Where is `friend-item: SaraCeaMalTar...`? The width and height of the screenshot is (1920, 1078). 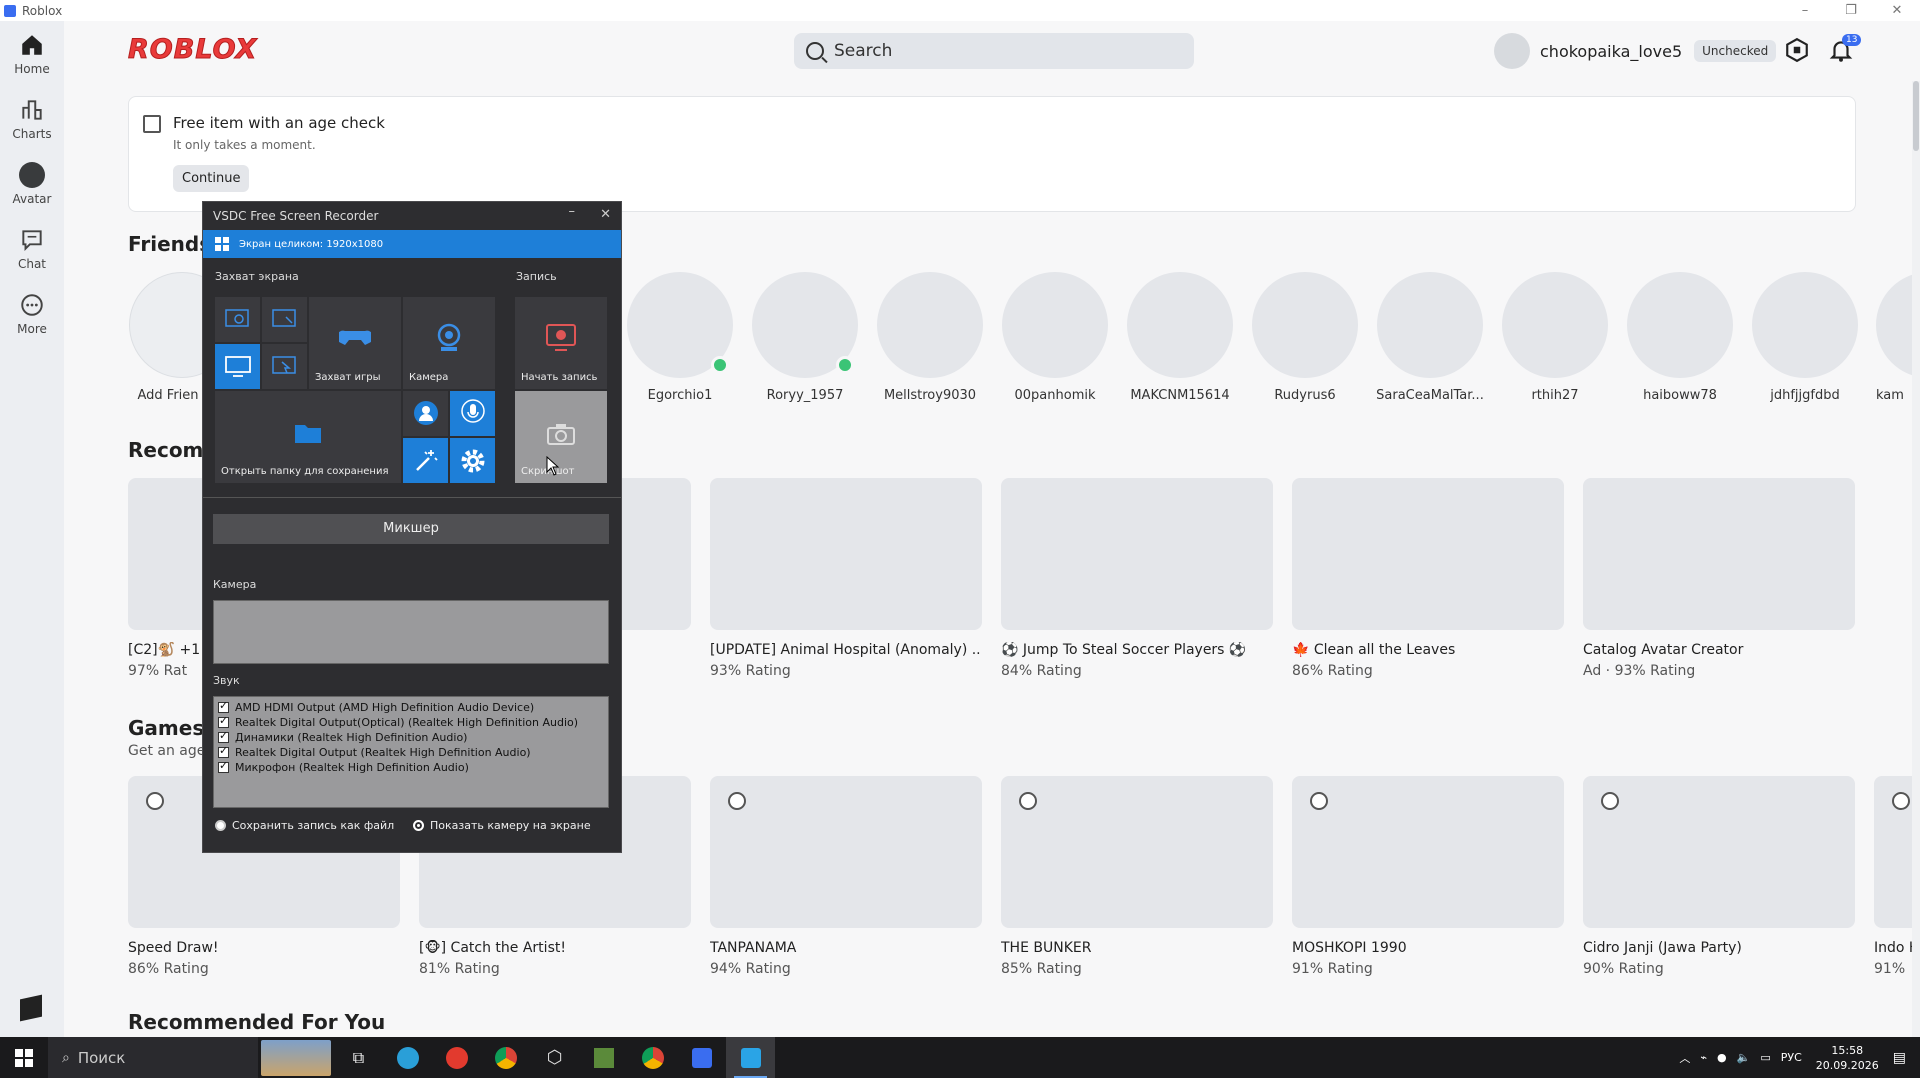 friend-item: SaraCeaMalTar... is located at coordinates (1430, 337).